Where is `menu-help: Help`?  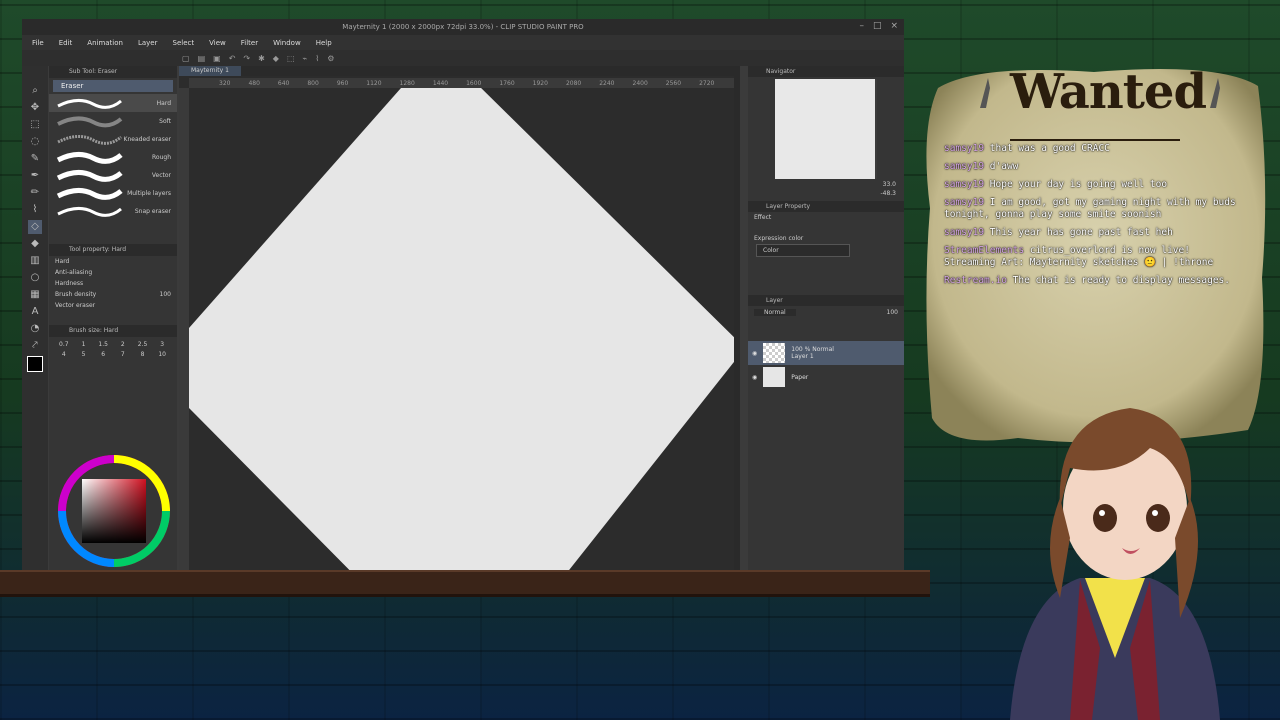 menu-help: Help is located at coordinates (324, 43).